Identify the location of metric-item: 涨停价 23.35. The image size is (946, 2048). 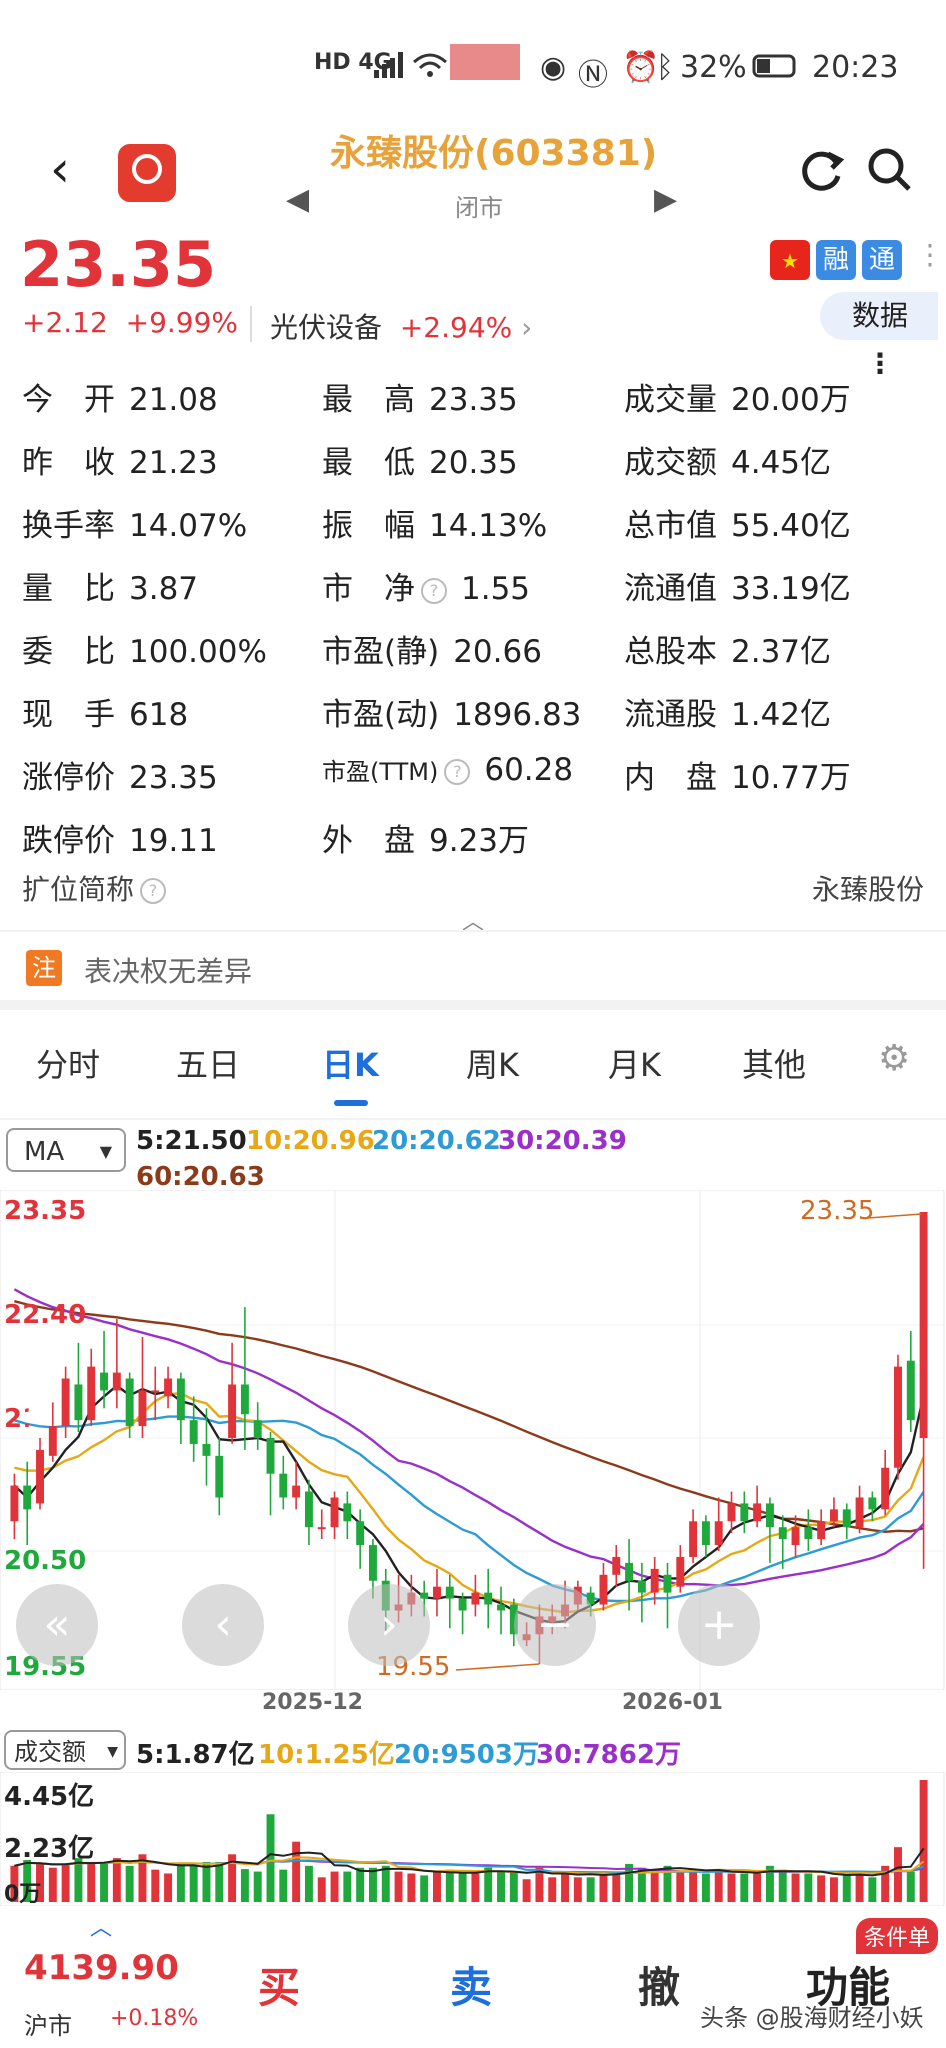
(120, 774).